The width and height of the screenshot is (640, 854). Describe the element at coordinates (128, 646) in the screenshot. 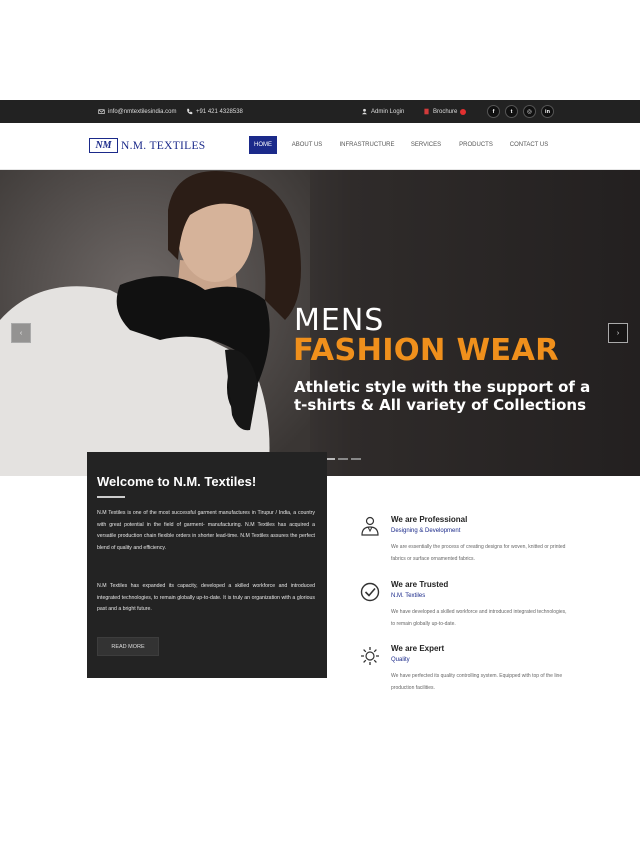

I see `read-more-button: READ MORE` at that location.